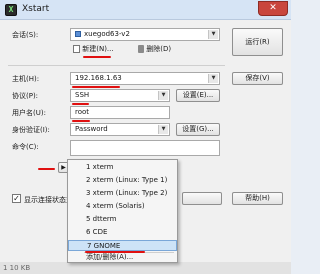 This screenshot has height=274, width=320. I want to click on host-input: 192.168.1.63 ▼, so click(145, 78).